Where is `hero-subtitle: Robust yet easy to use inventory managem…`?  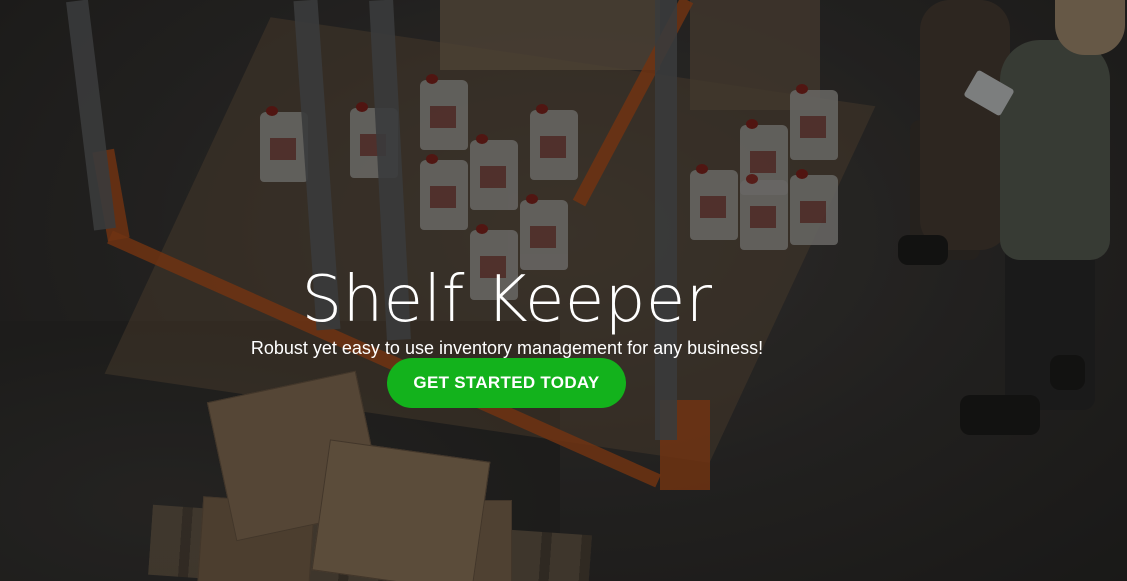 hero-subtitle: Robust yet easy to use inventory managem… is located at coordinates (507, 348).